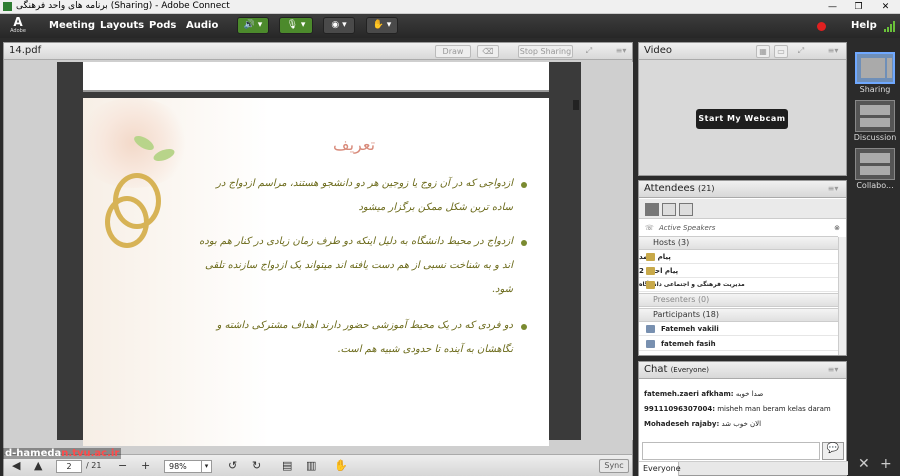  I want to click on chat-sender: fatemeh.zaeri afkham:, so click(689, 394).